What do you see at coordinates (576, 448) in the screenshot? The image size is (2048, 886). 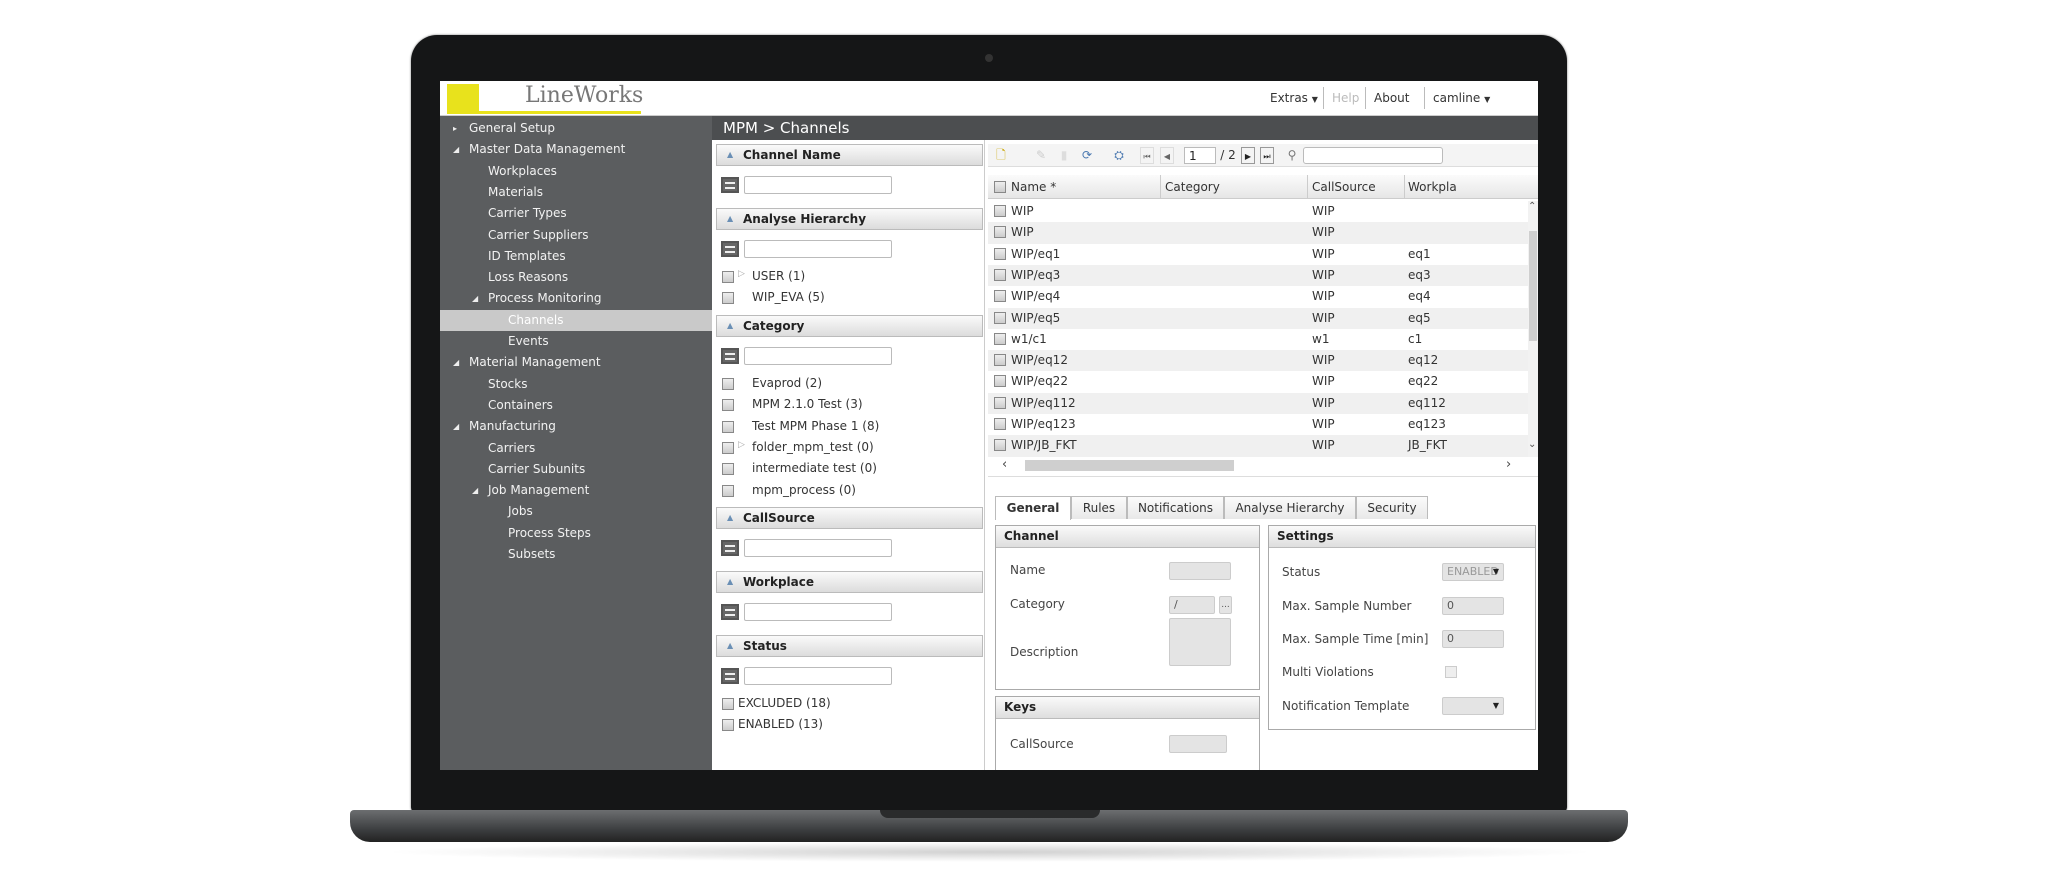 I see `sidebar-item: Carriers` at bounding box center [576, 448].